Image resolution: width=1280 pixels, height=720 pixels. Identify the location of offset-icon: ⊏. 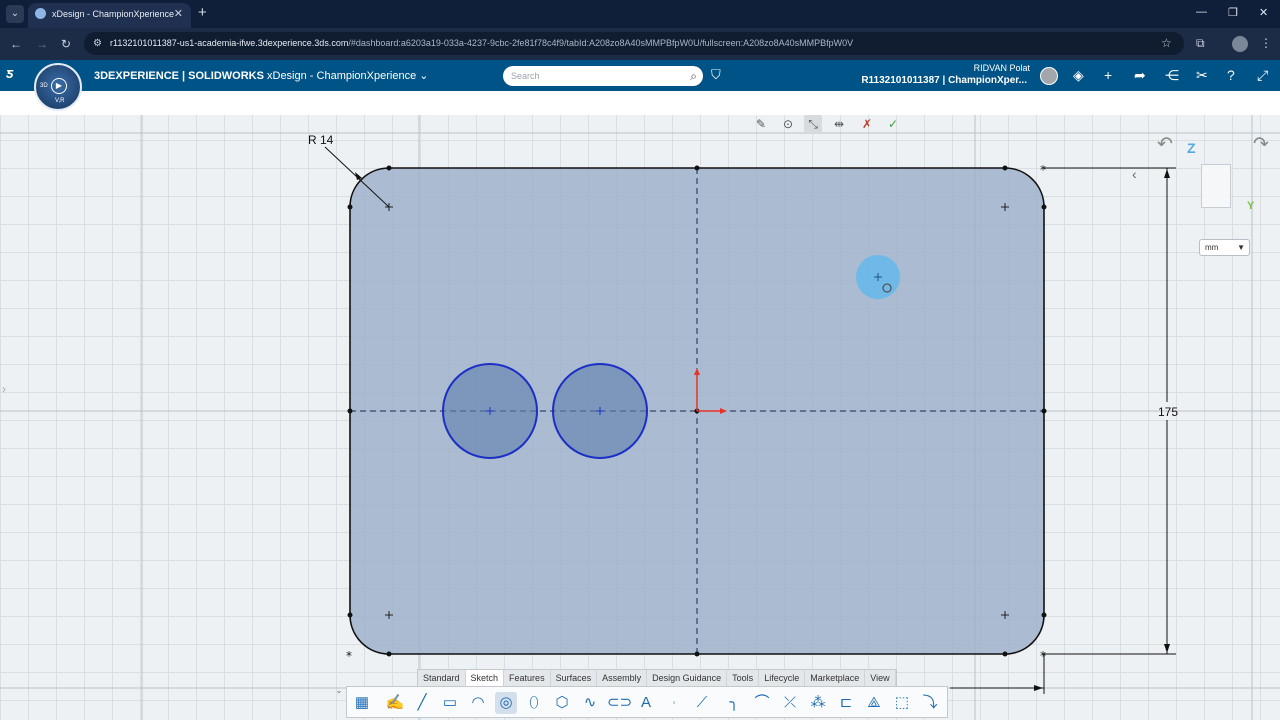
(846, 703).